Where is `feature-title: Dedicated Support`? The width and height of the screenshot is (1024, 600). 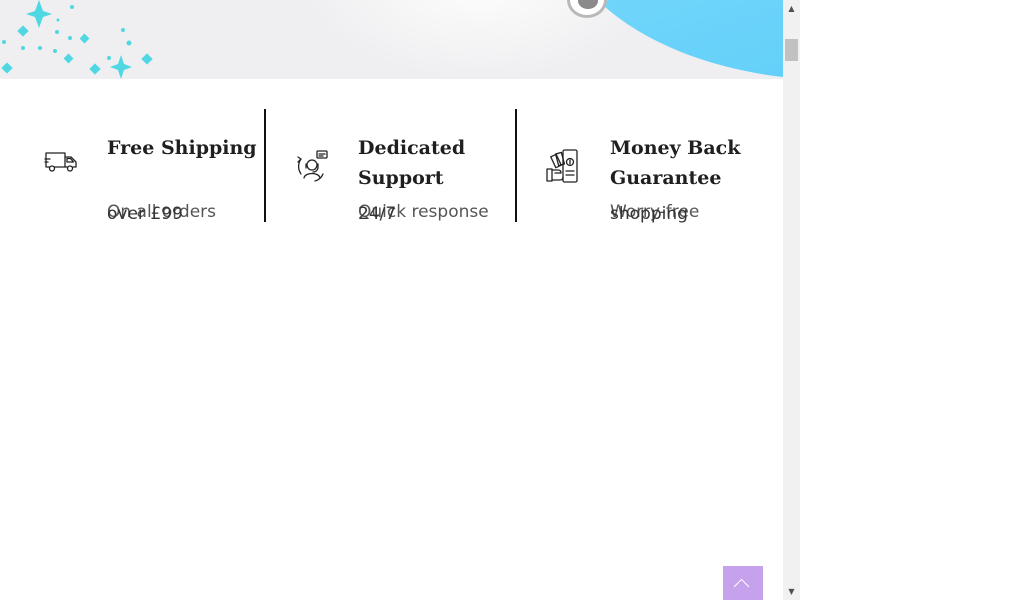 feature-title: Dedicated Support is located at coordinates (412, 163).